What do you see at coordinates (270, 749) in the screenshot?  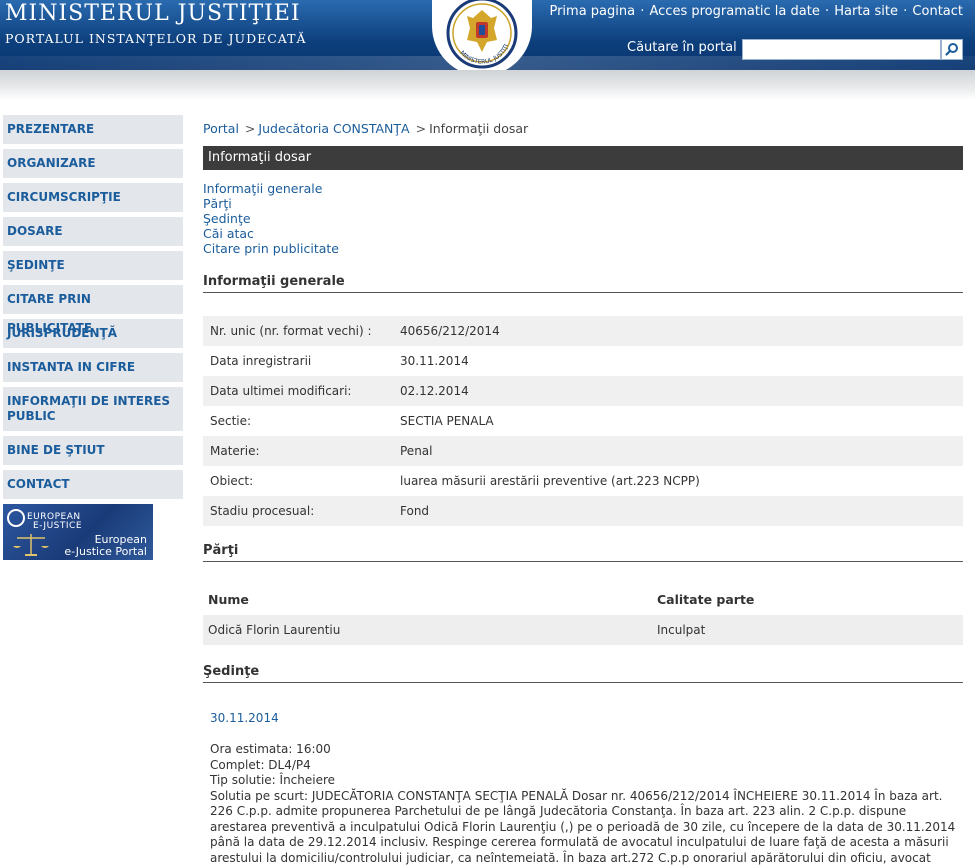 I see `sedinta-ora: Ora estimata: 16:00` at bounding box center [270, 749].